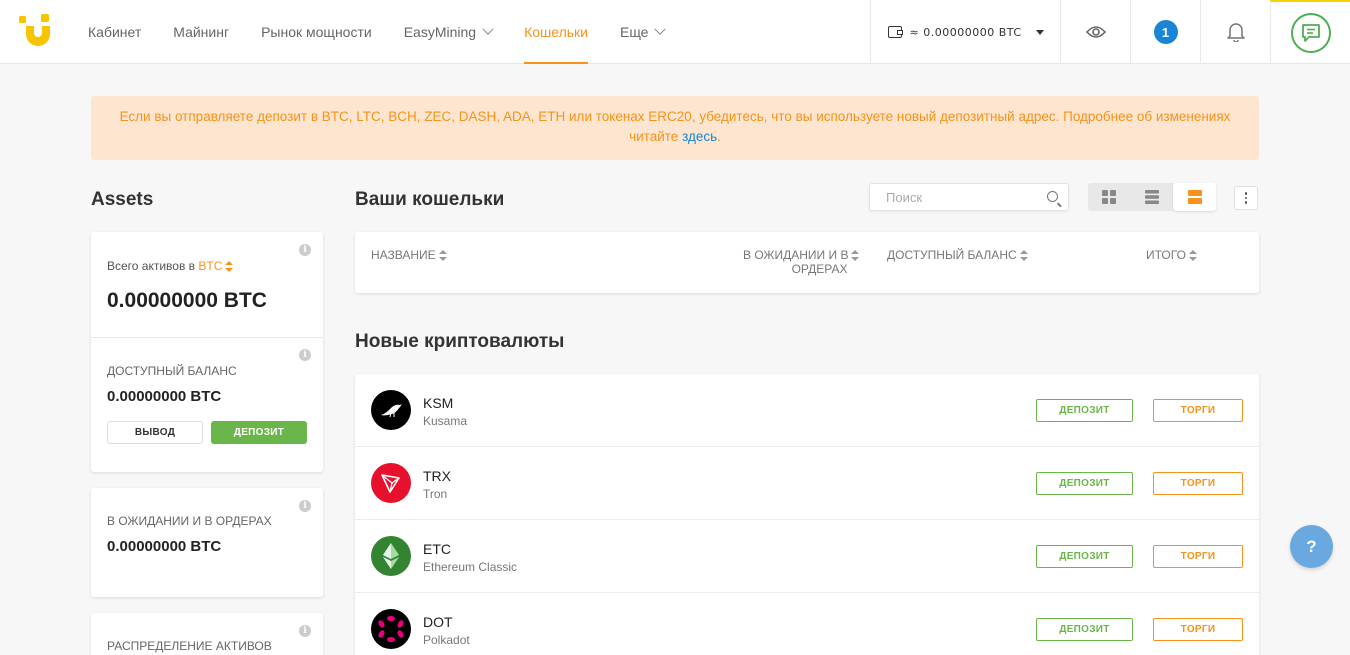 This screenshot has width=1350, height=655. I want to click on new-crypto-title: Новые криптовалюты, so click(460, 341).